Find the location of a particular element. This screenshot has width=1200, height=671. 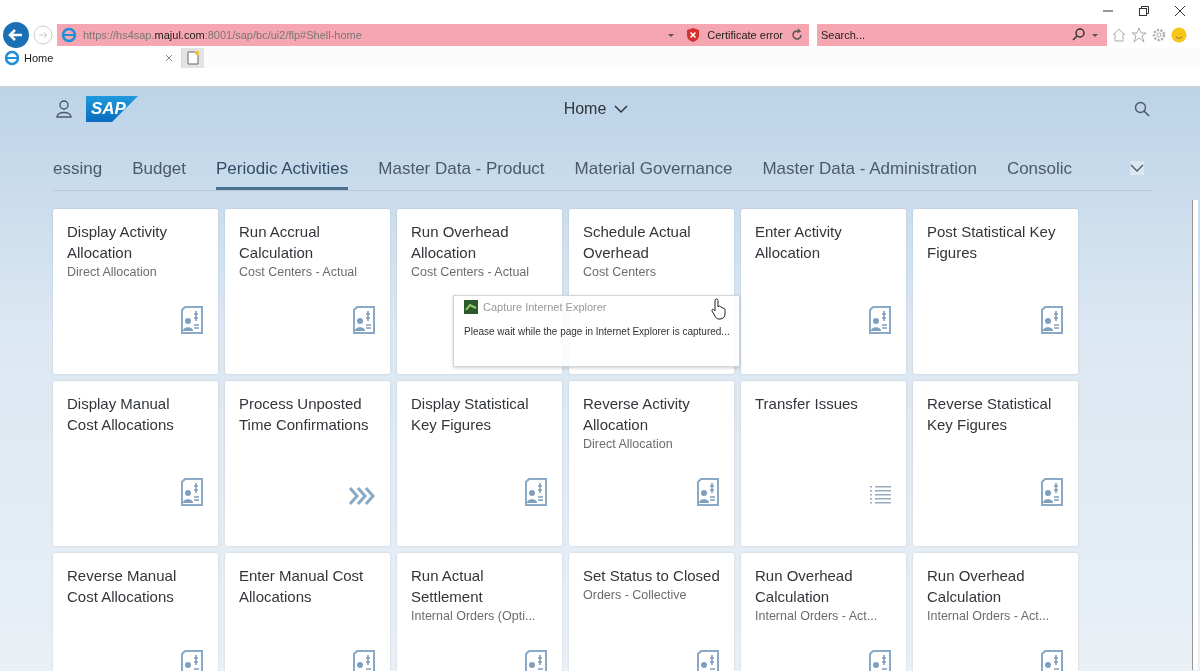

tile-title: Reverse Manual Cost Allocations is located at coordinates (122, 586).